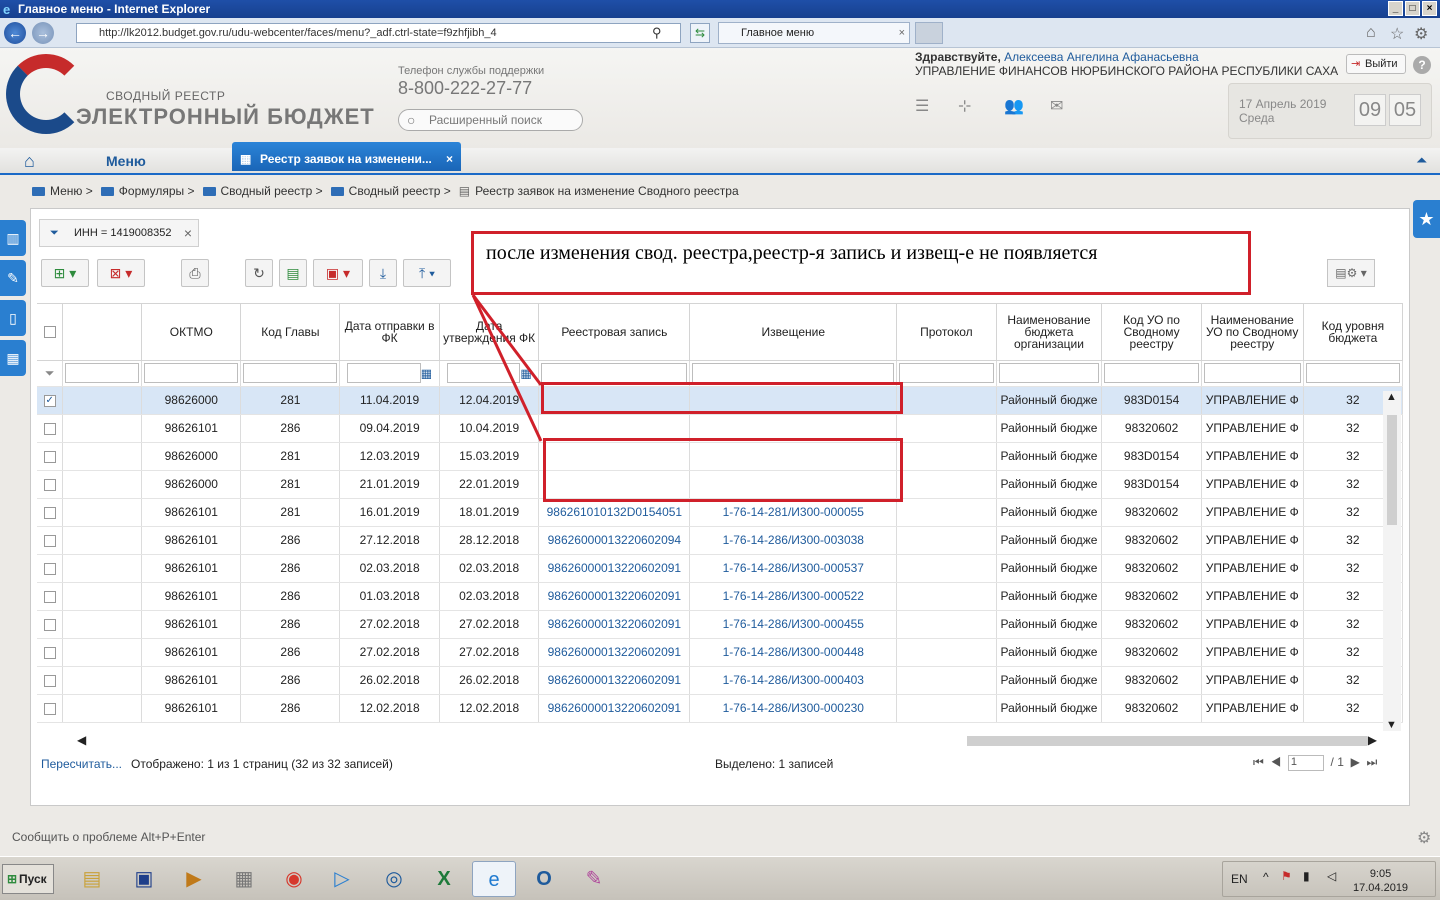  What do you see at coordinates (1424, 838) in the screenshot?
I see `settings-gear-icon: ⚙` at bounding box center [1424, 838].